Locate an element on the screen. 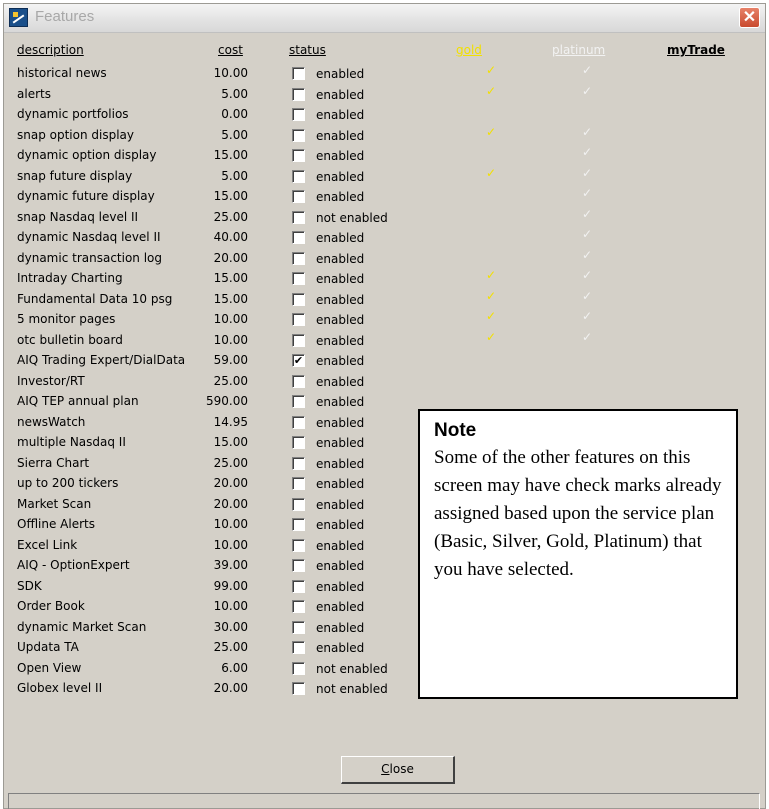  window-close-icon: ✕ is located at coordinates (749, 17).